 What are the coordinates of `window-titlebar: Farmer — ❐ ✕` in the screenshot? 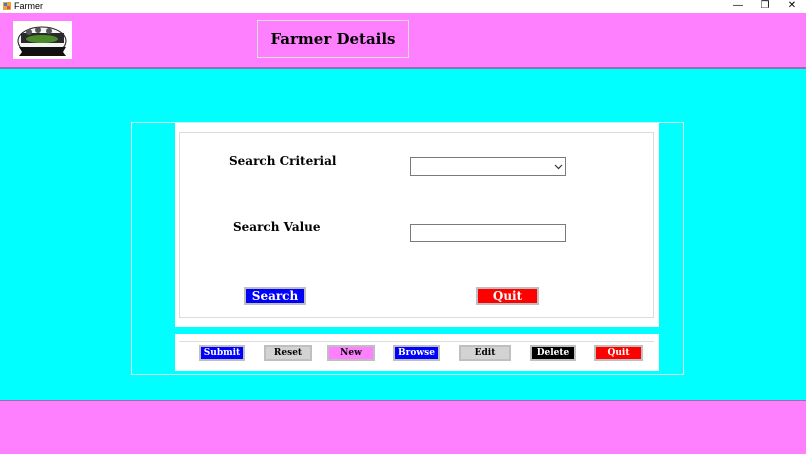 It's located at (403, 6).